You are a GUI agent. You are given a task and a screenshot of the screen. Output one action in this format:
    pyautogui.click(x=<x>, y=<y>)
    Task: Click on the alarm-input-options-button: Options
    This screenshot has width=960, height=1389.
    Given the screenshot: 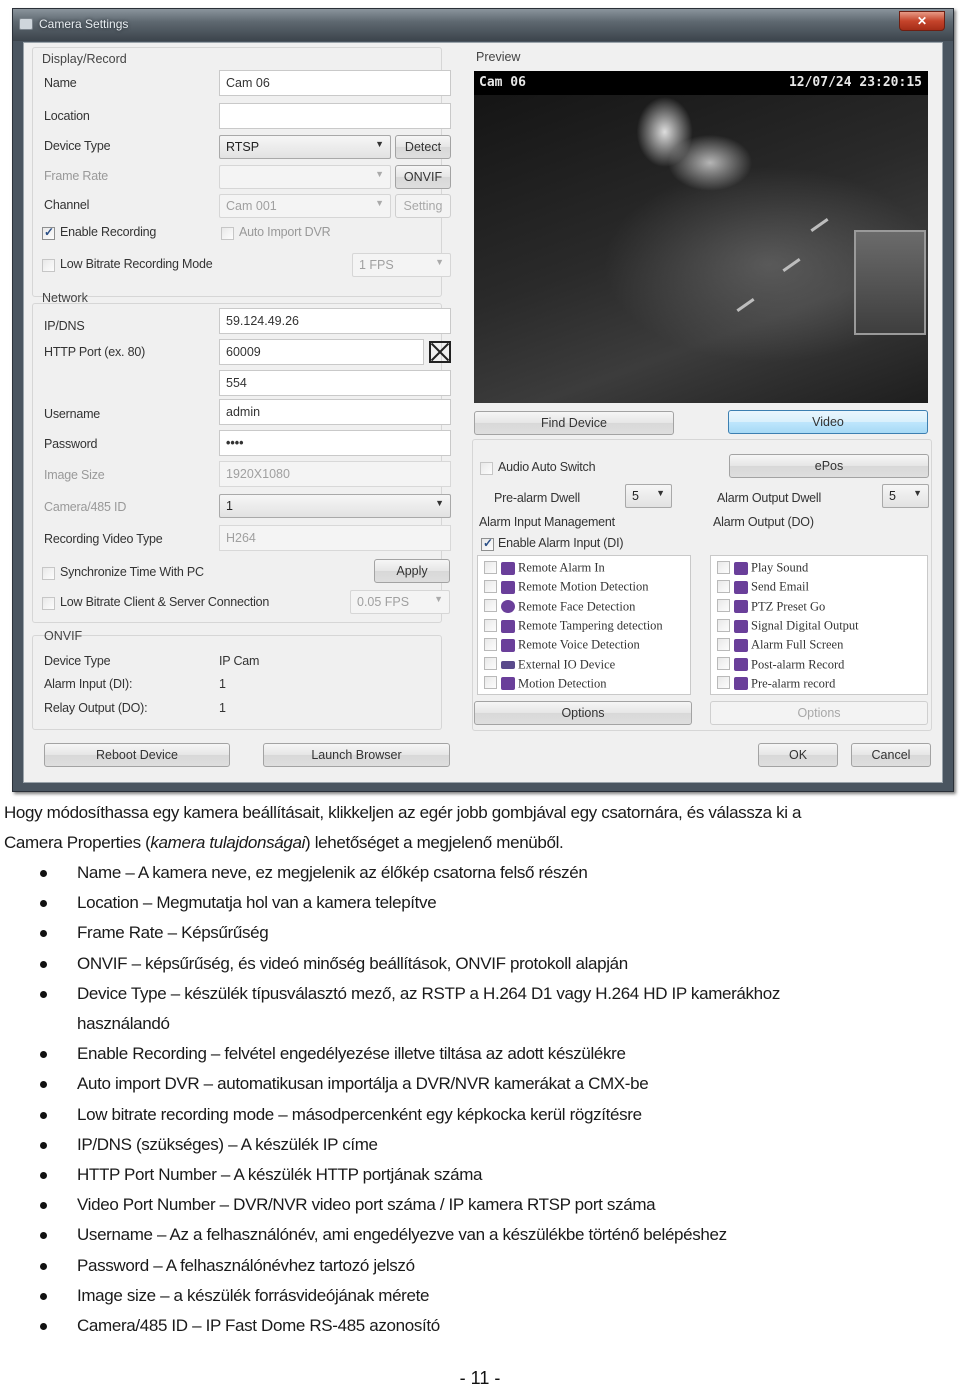 What is the action you would take?
    pyautogui.click(x=583, y=713)
    